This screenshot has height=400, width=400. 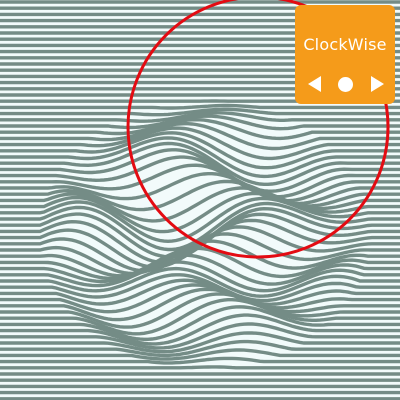 I want to click on control-panel: ClockWise, so click(x=345, y=54).